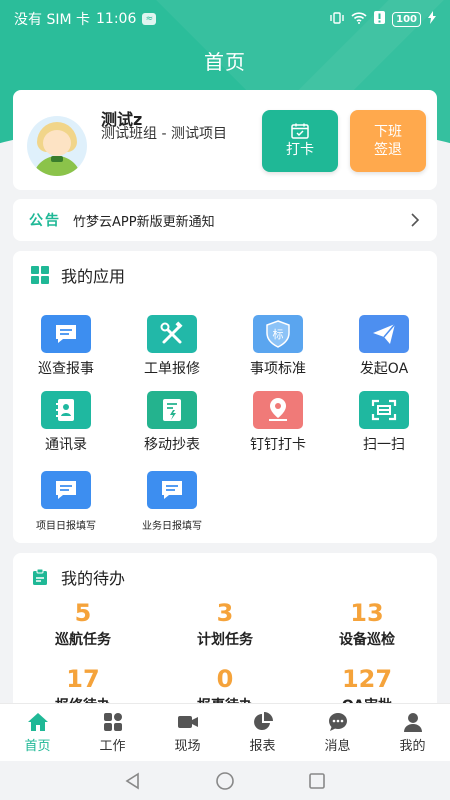 Image resolution: width=450 pixels, height=800 pixels. I want to click on notice-bar: 公告 竹梦云APP新版更新通知, so click(225, 220).